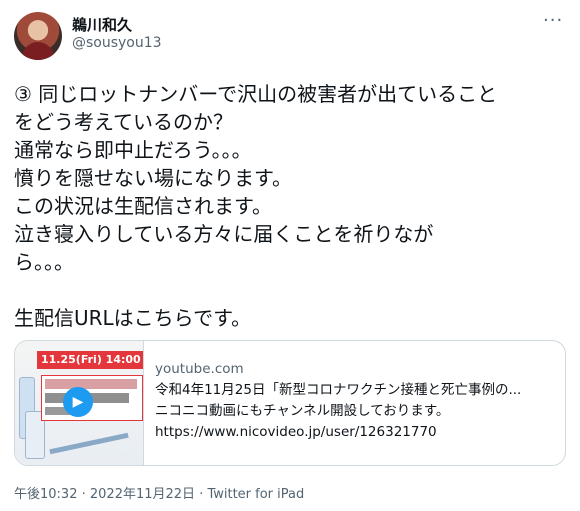 Image resolution: width=580 pixels, height=511 pixels. I want to click on link-thumbnail: 11.25(Fri) 14:00～ ▶, so click(79, 403).